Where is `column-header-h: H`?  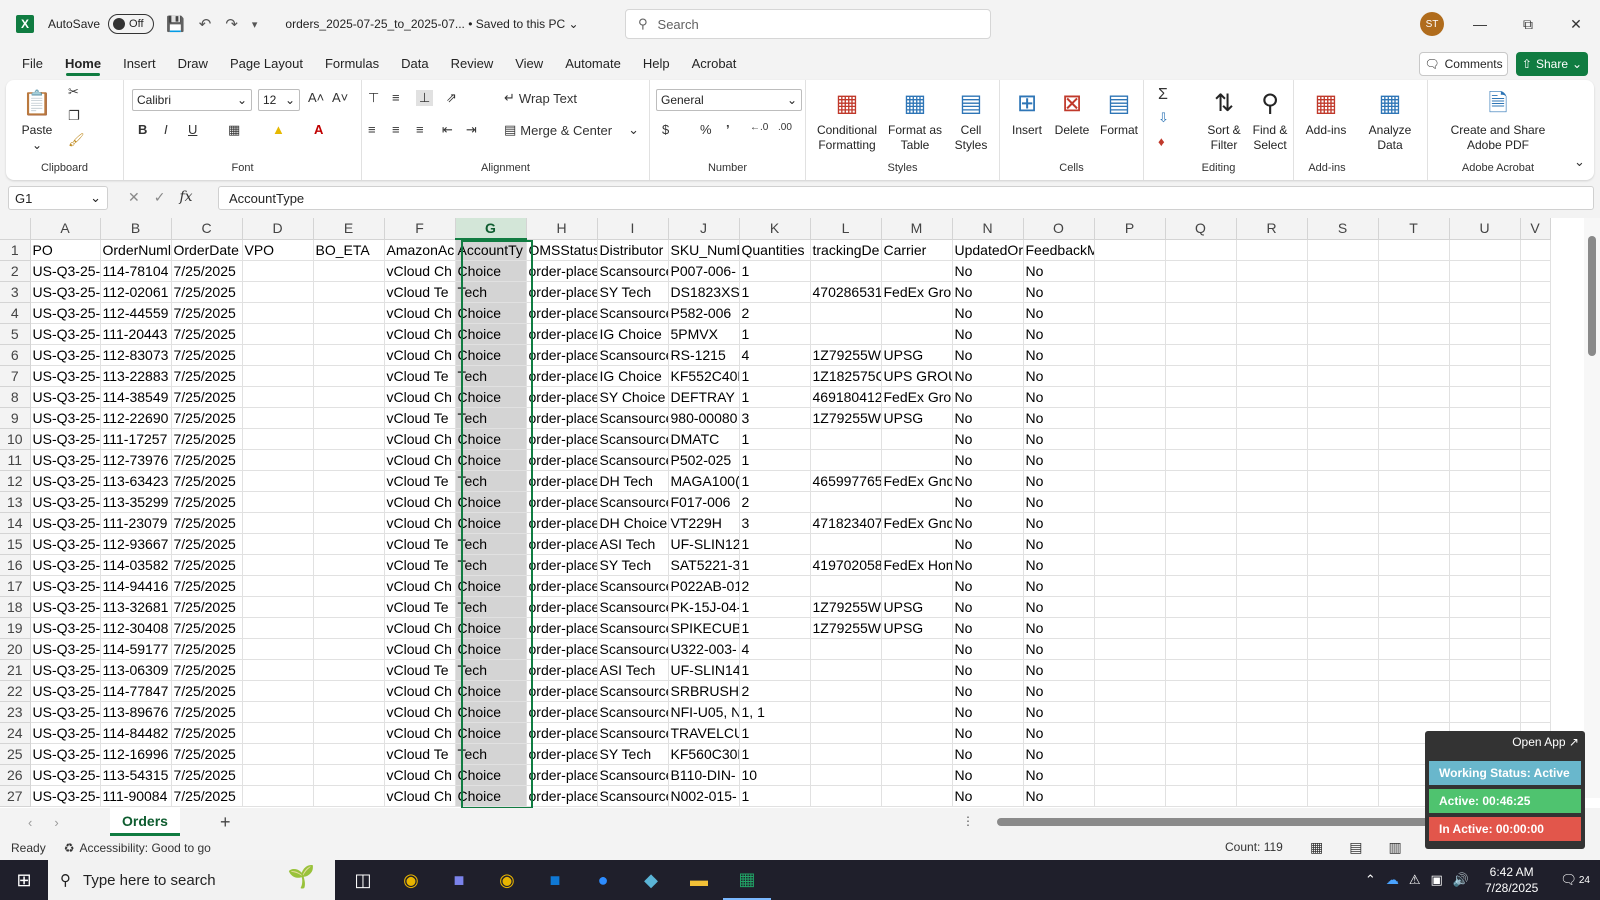
column-header-h: H is located at coordinates (562, 229).